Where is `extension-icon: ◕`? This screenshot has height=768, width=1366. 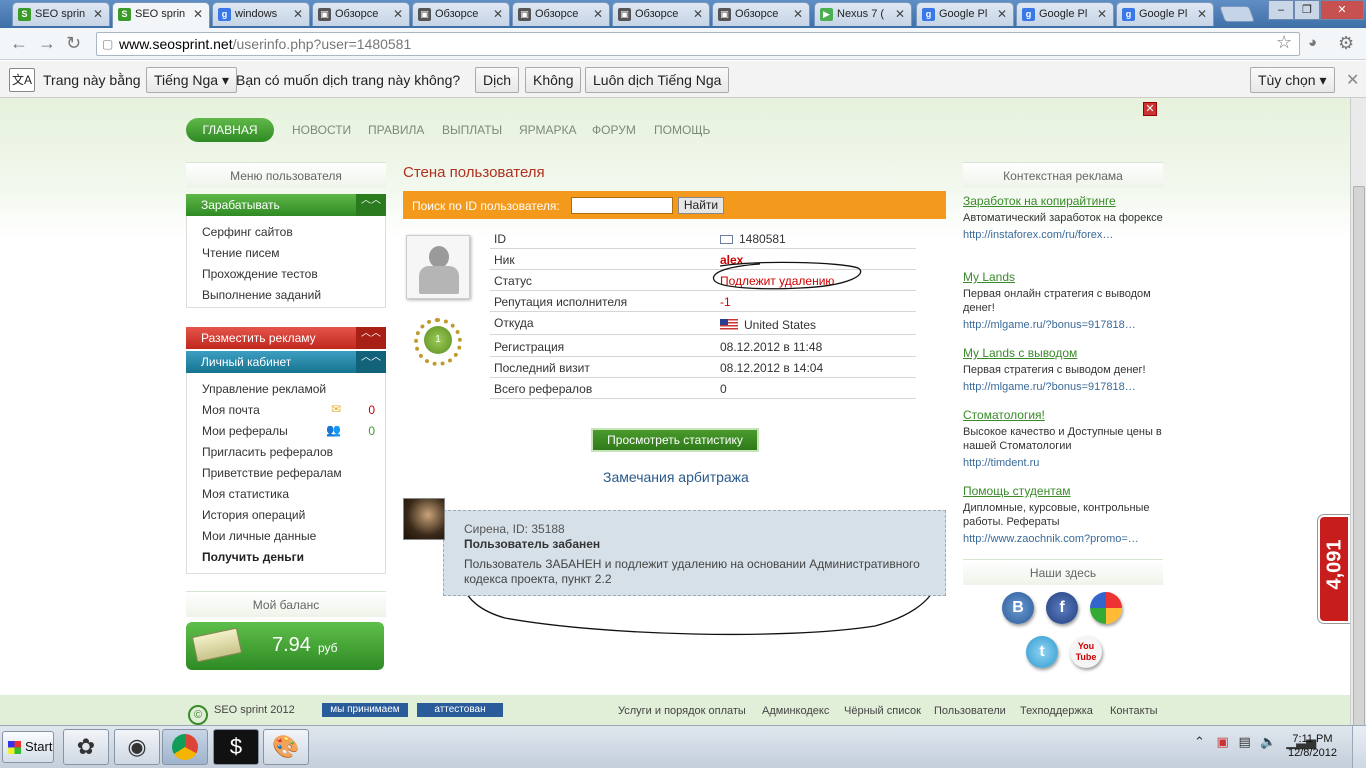 extension-icon: ◕ is located at coordinates (1312, 43).